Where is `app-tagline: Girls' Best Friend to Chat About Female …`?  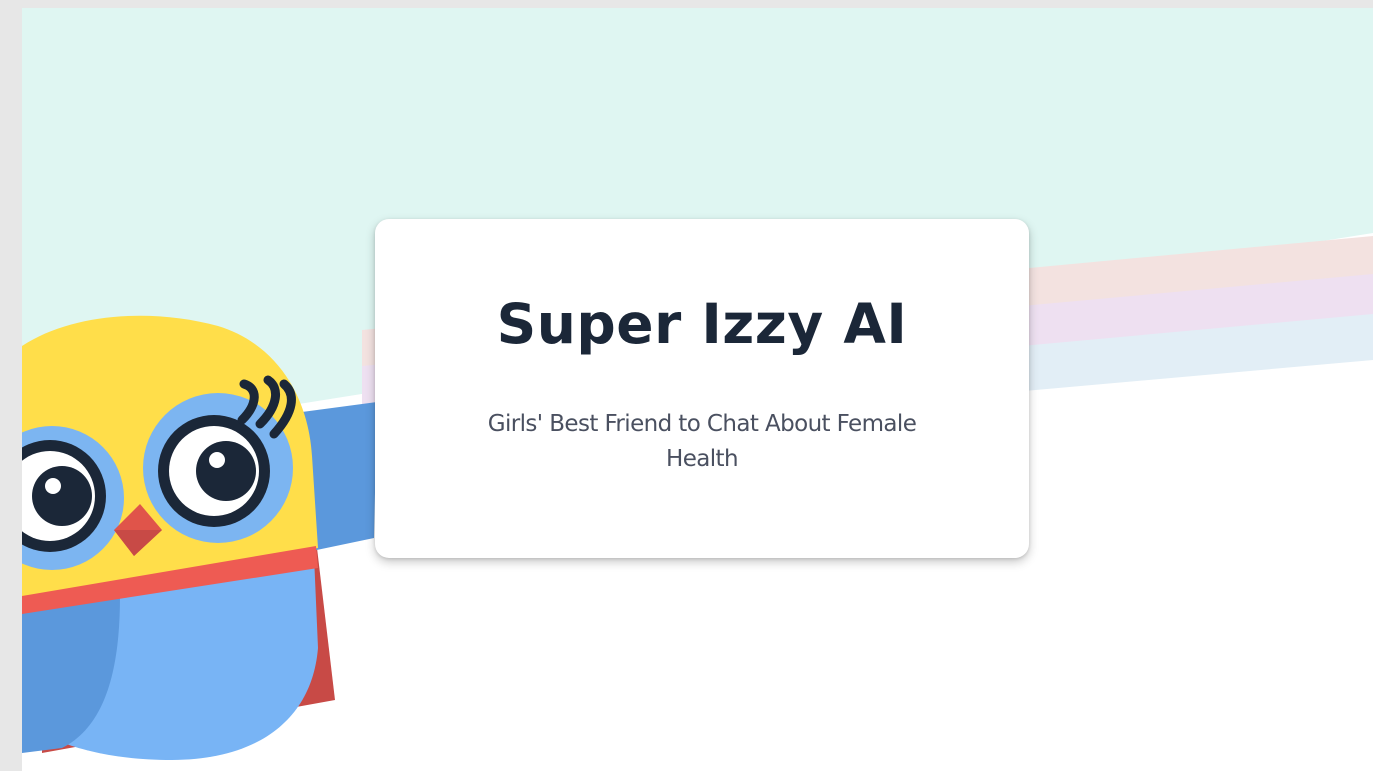 app-tagline: Girls' Best Friend to Chat About Female … is located at coordinates (702, 441).